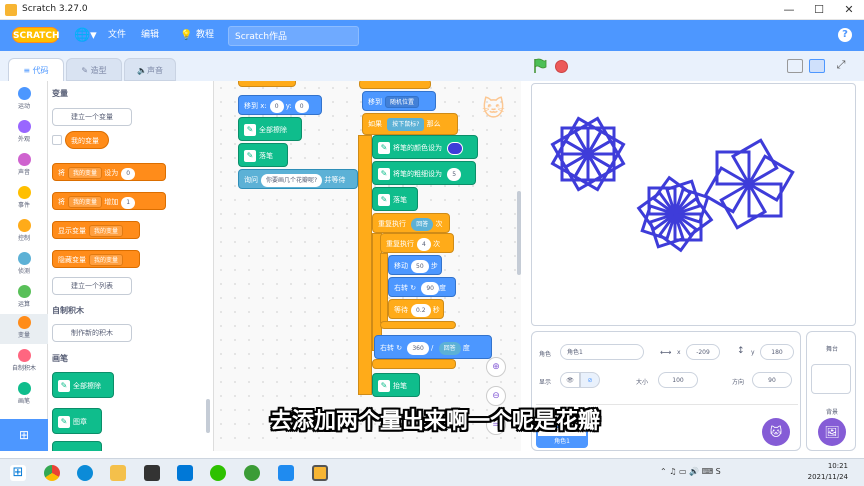 This screenshot has width=864, height=486. What do you see at coordinates (832, 432) in the screenshot?
I see `add-backdrop-icon: 🖼` at bounding box center [832, 432].